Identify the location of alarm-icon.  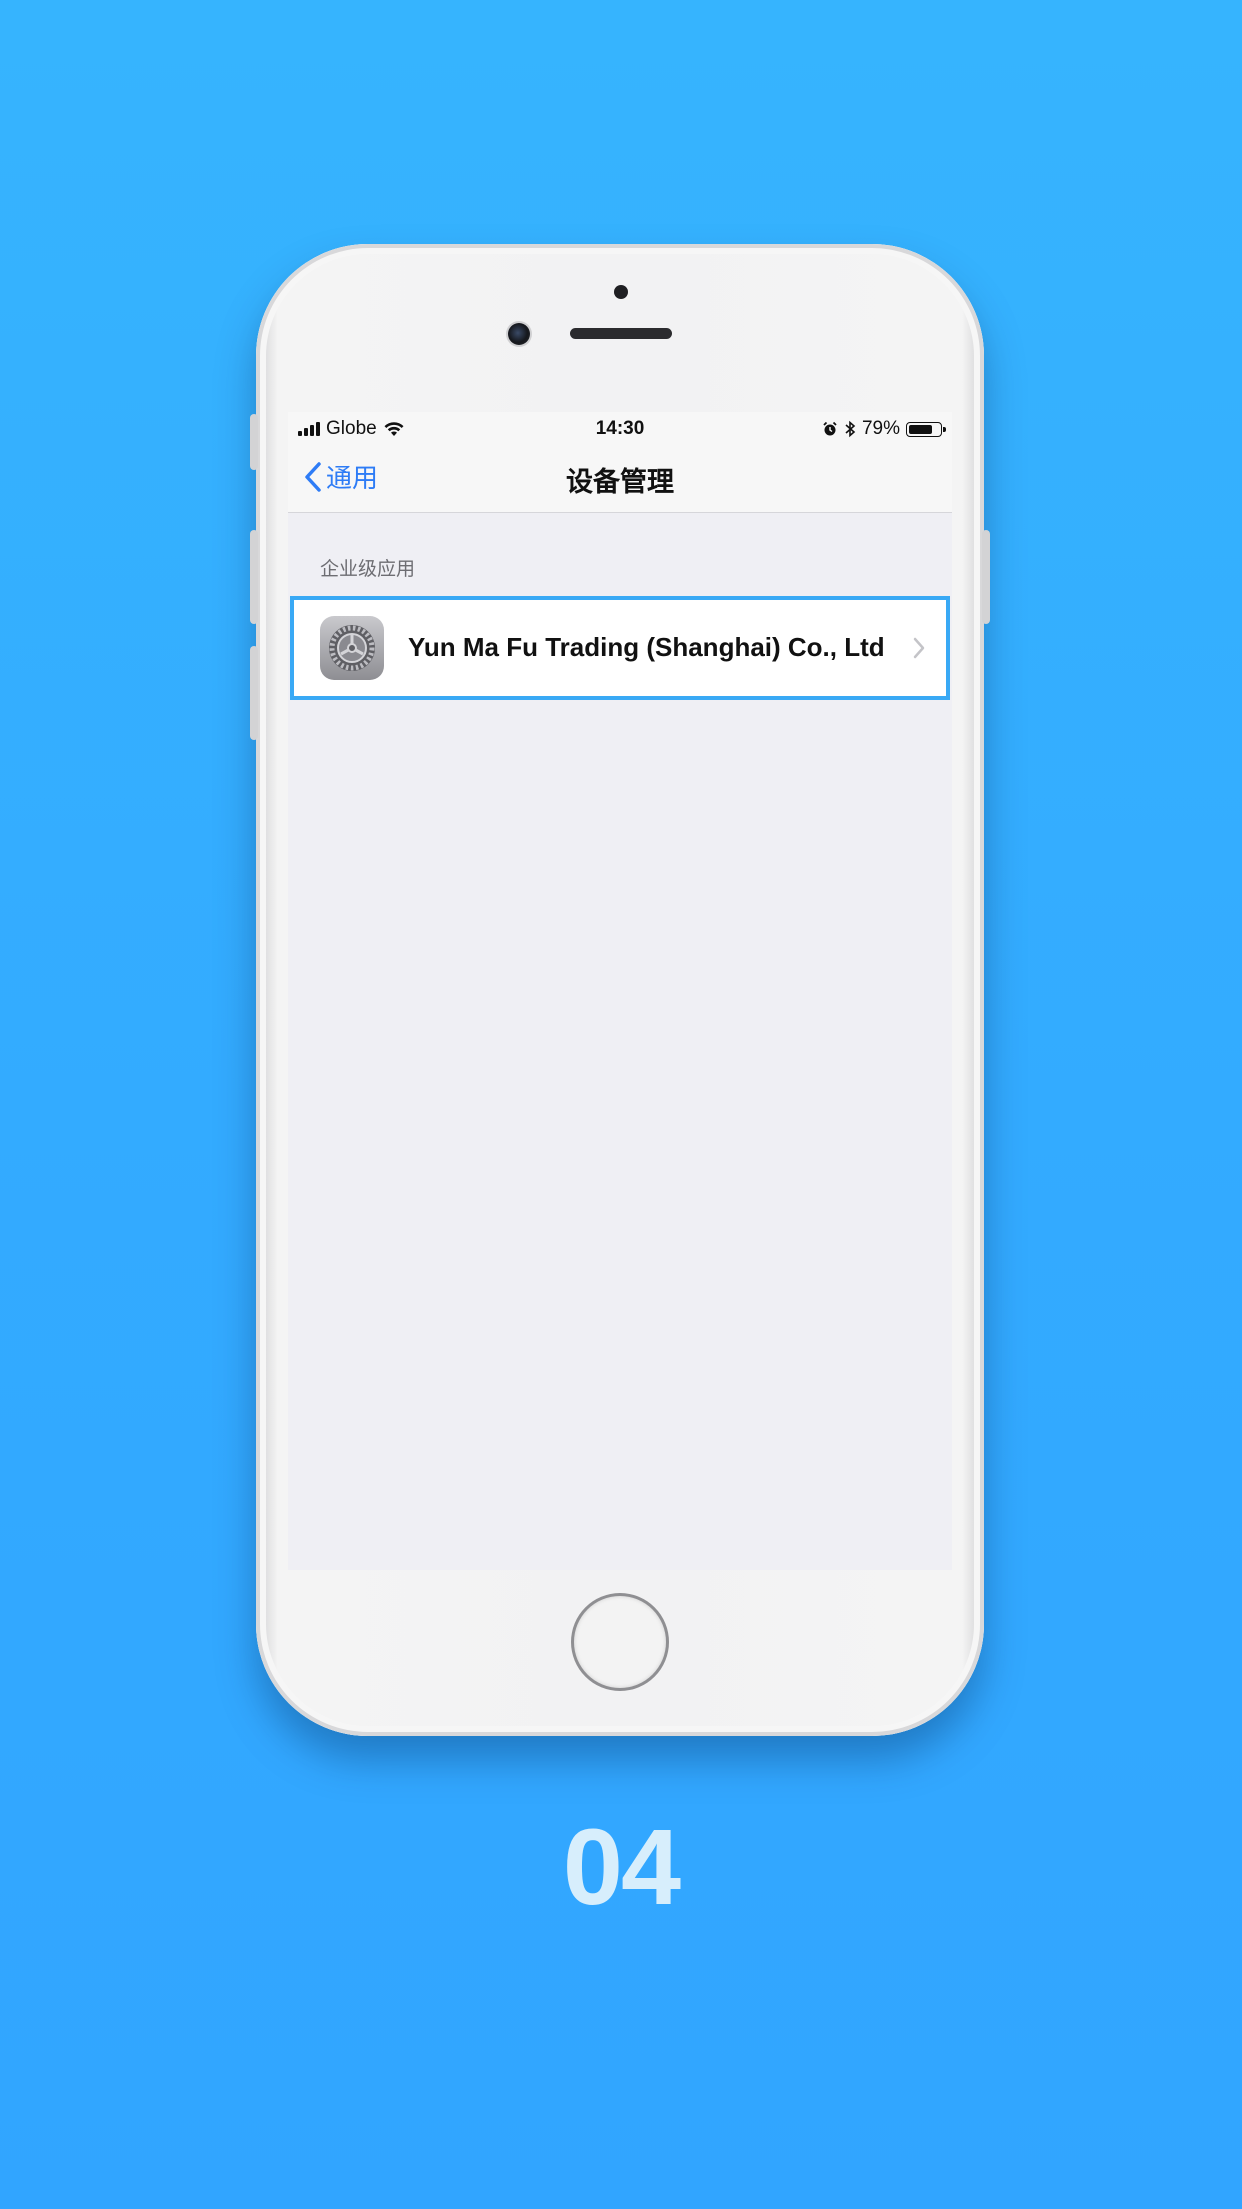
(830, 428).